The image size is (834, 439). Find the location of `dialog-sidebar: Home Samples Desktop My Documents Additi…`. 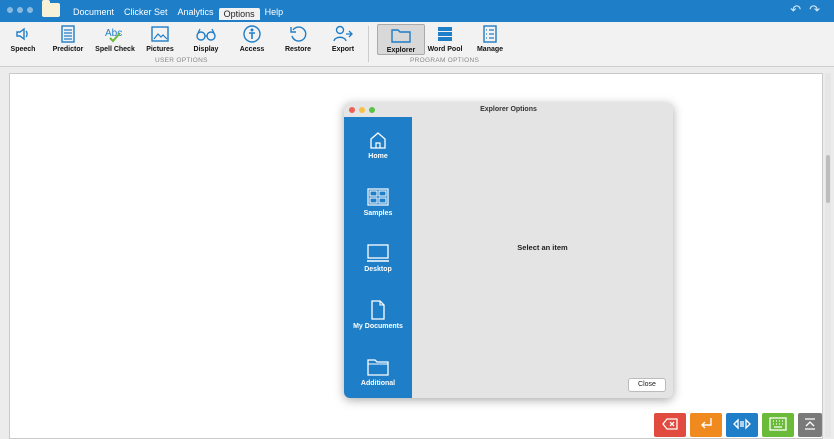

dialog-sidebar: Home Samples Desktop My Documents Additi… is located at coordinates (378, 257).